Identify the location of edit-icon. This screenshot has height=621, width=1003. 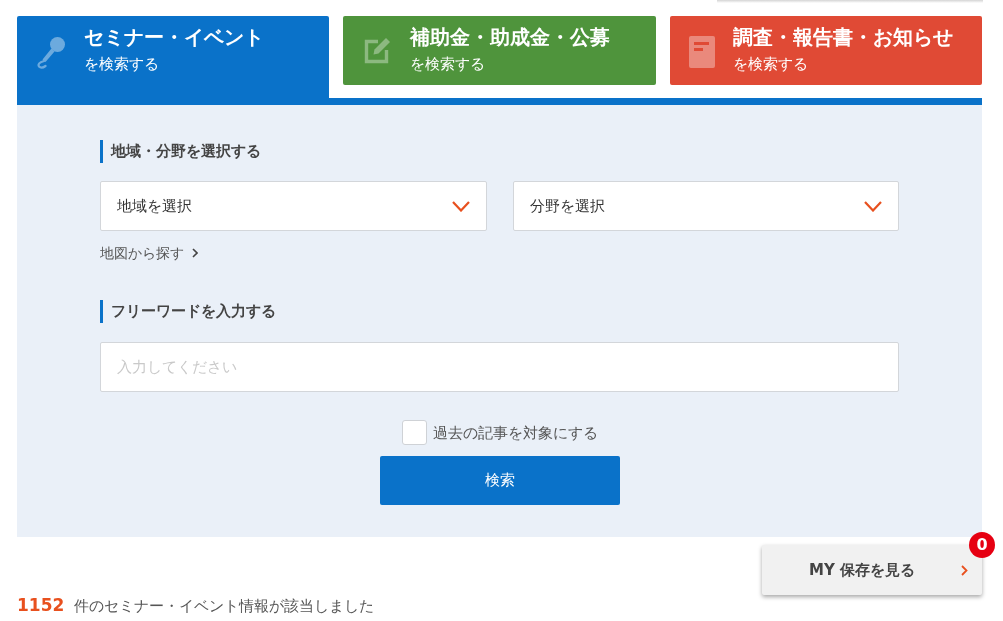
(377, 51).